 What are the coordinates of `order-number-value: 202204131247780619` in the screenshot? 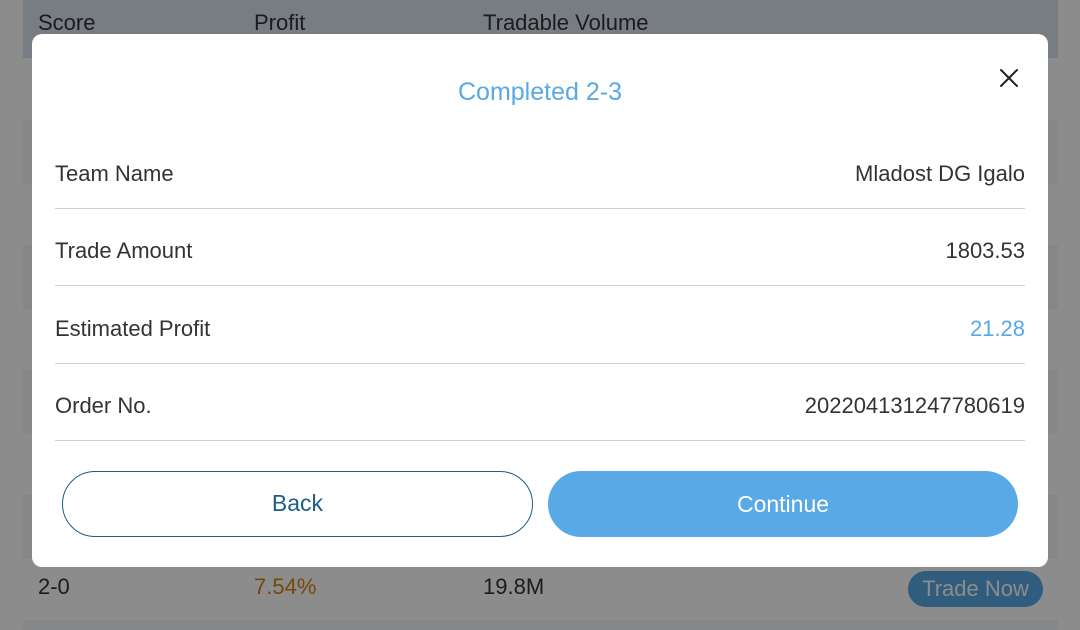 It's located at (914, 405).